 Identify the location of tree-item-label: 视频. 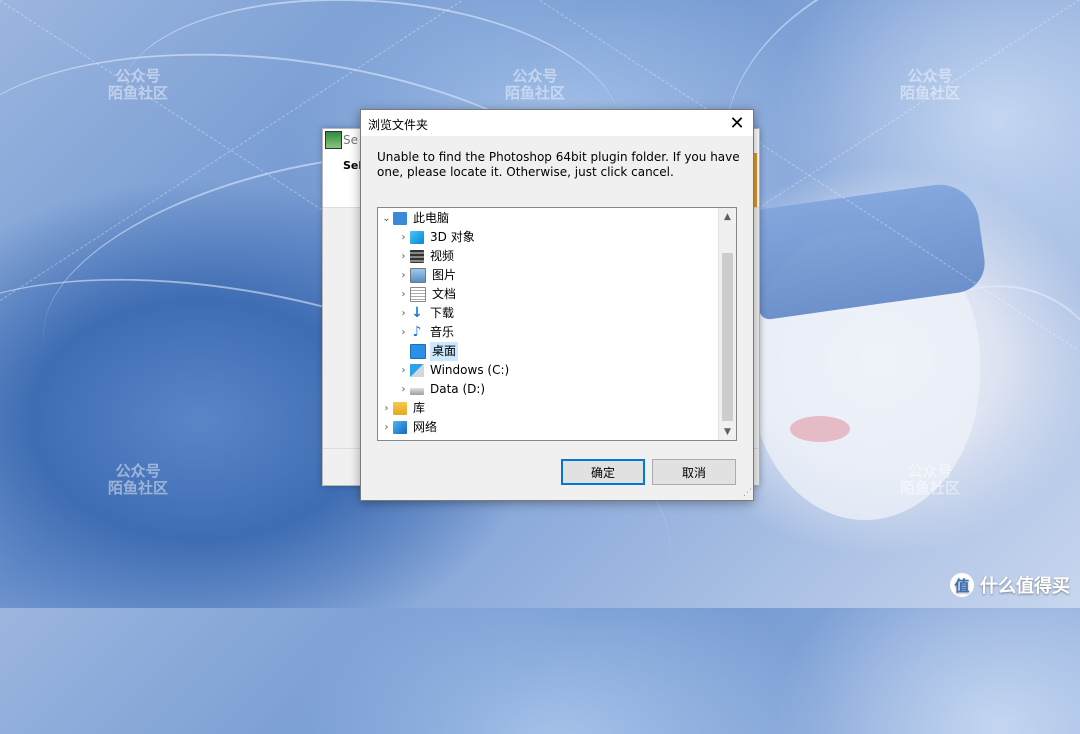
(442, 256).